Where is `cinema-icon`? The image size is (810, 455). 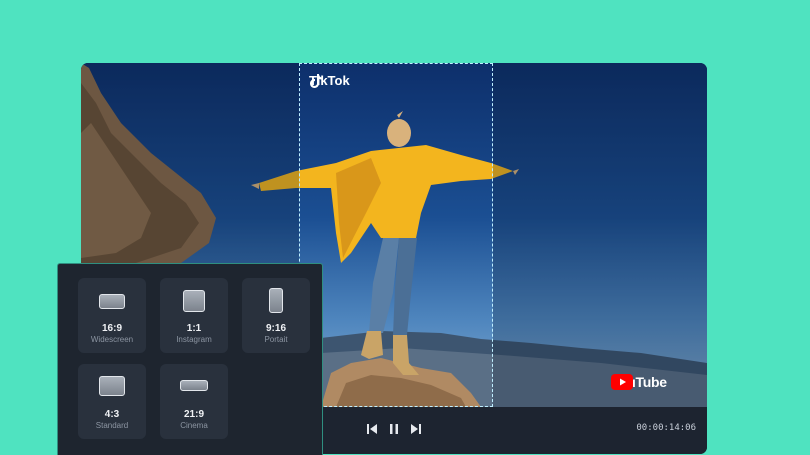 cinema-icon is located at coordinates (194, 385).